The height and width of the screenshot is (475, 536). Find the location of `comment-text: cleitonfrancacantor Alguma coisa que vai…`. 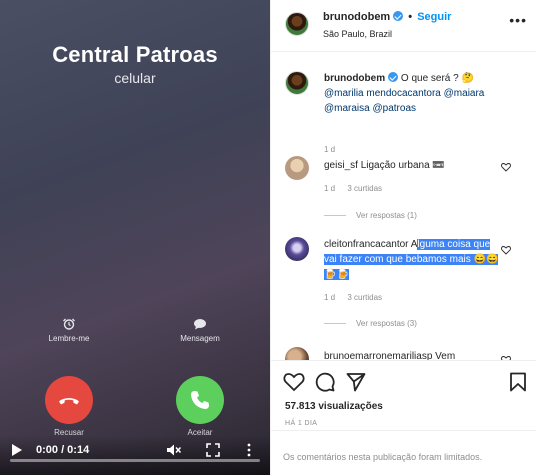

comment-text: cleitonfrancacantor Alguma coisa que vai… is located at coordinates (413, 259).